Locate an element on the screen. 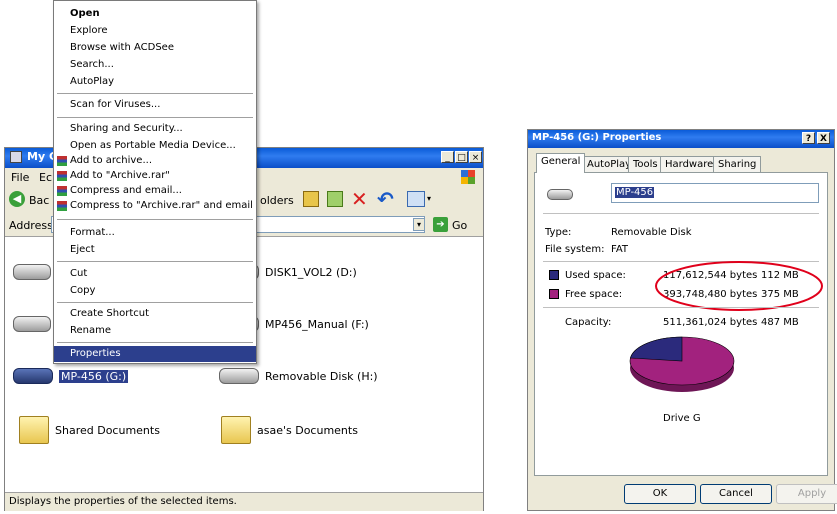  capacity-mb: 487 MB is located at coordinates (780, 322).